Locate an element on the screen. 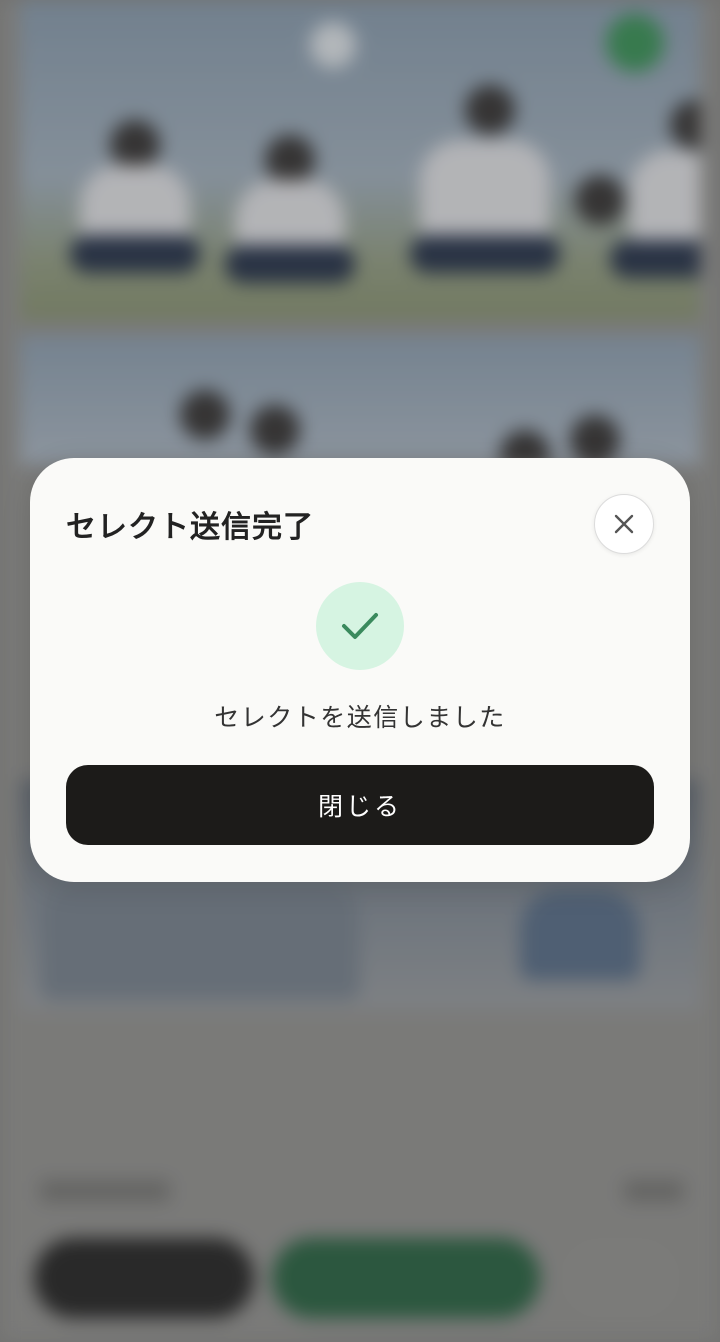 This screenshot has width=720, height=1342. dismiss-button: 閉じる is located at coordinates (360, 805).